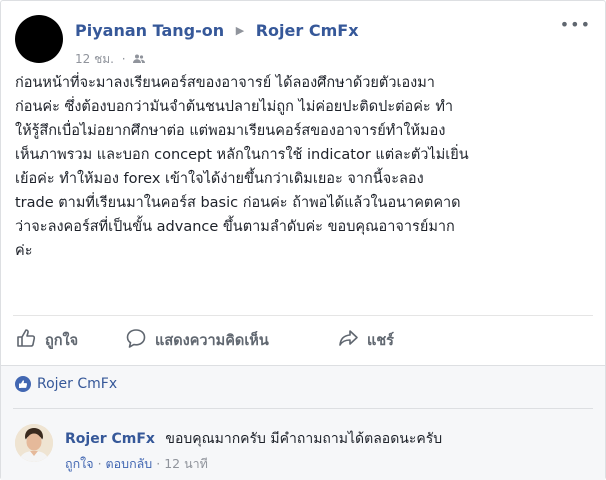  What do you see at coordinates (575, 24) in the screenshot?
I see `more-options-icon: •••` at bounding box center [575, 24].